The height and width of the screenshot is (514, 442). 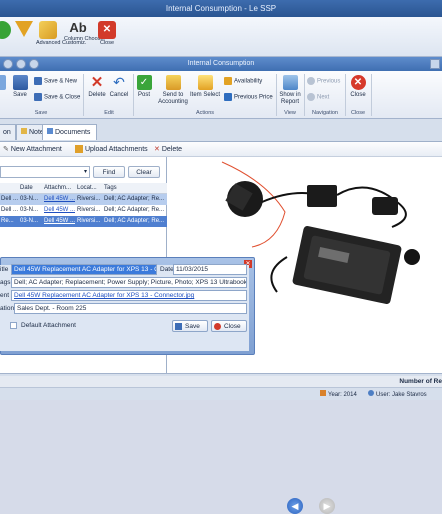 I want to click on next-image-button: ▶, so click(x=327, y=506).